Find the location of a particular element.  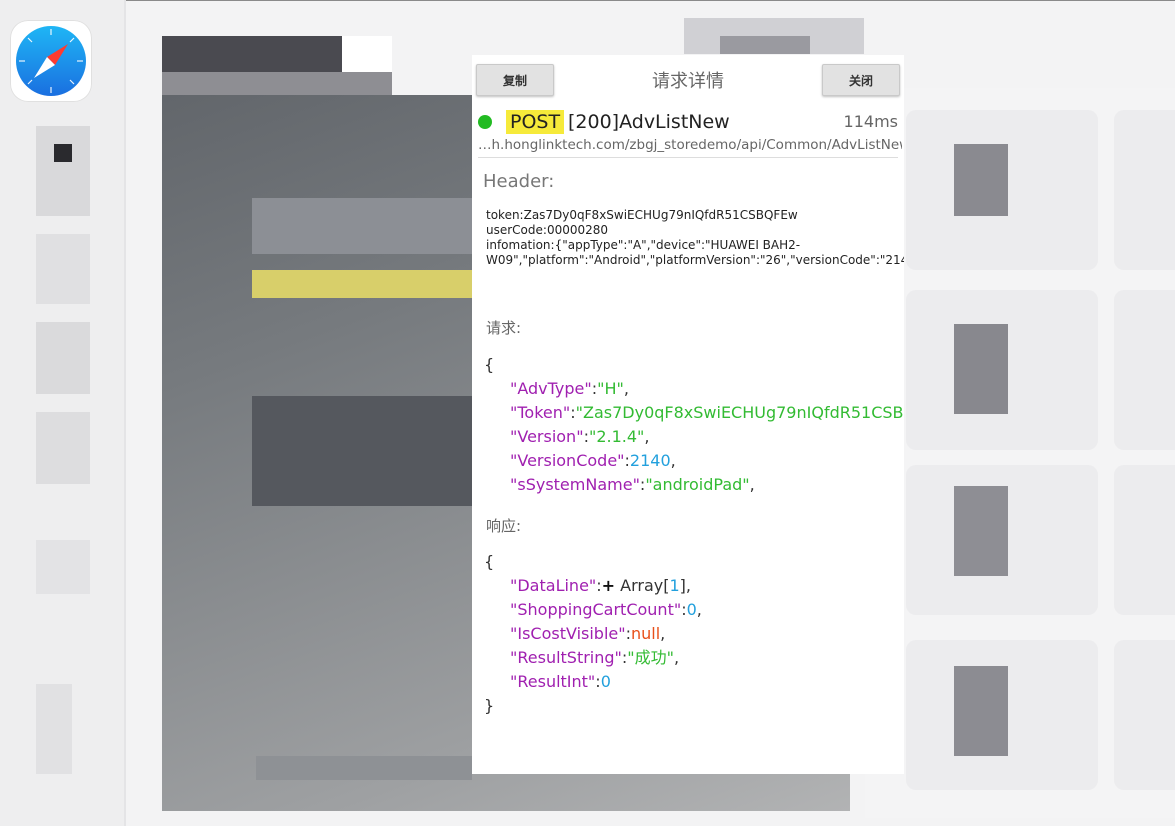

json-key: "ResultString" is located at coordinates (566, 657).